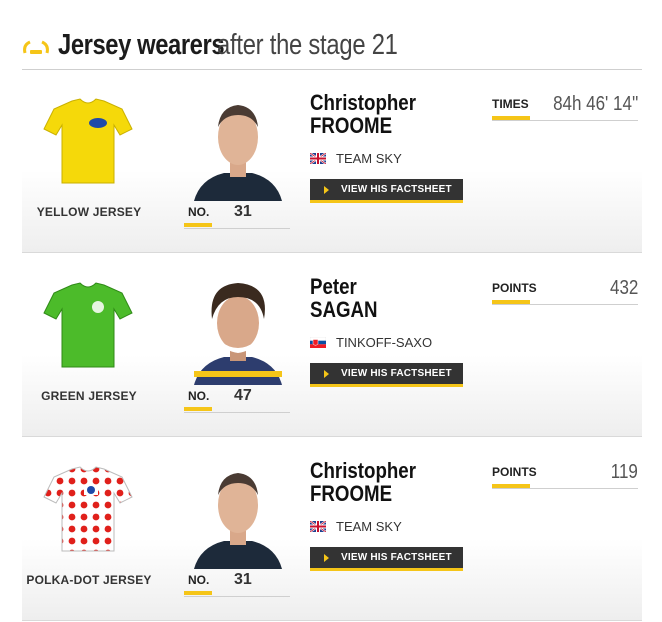 The image size is (662, 622). Describe the element at coordinates (243, 395) in the screenshot. I see `number-value: 47` at that location.